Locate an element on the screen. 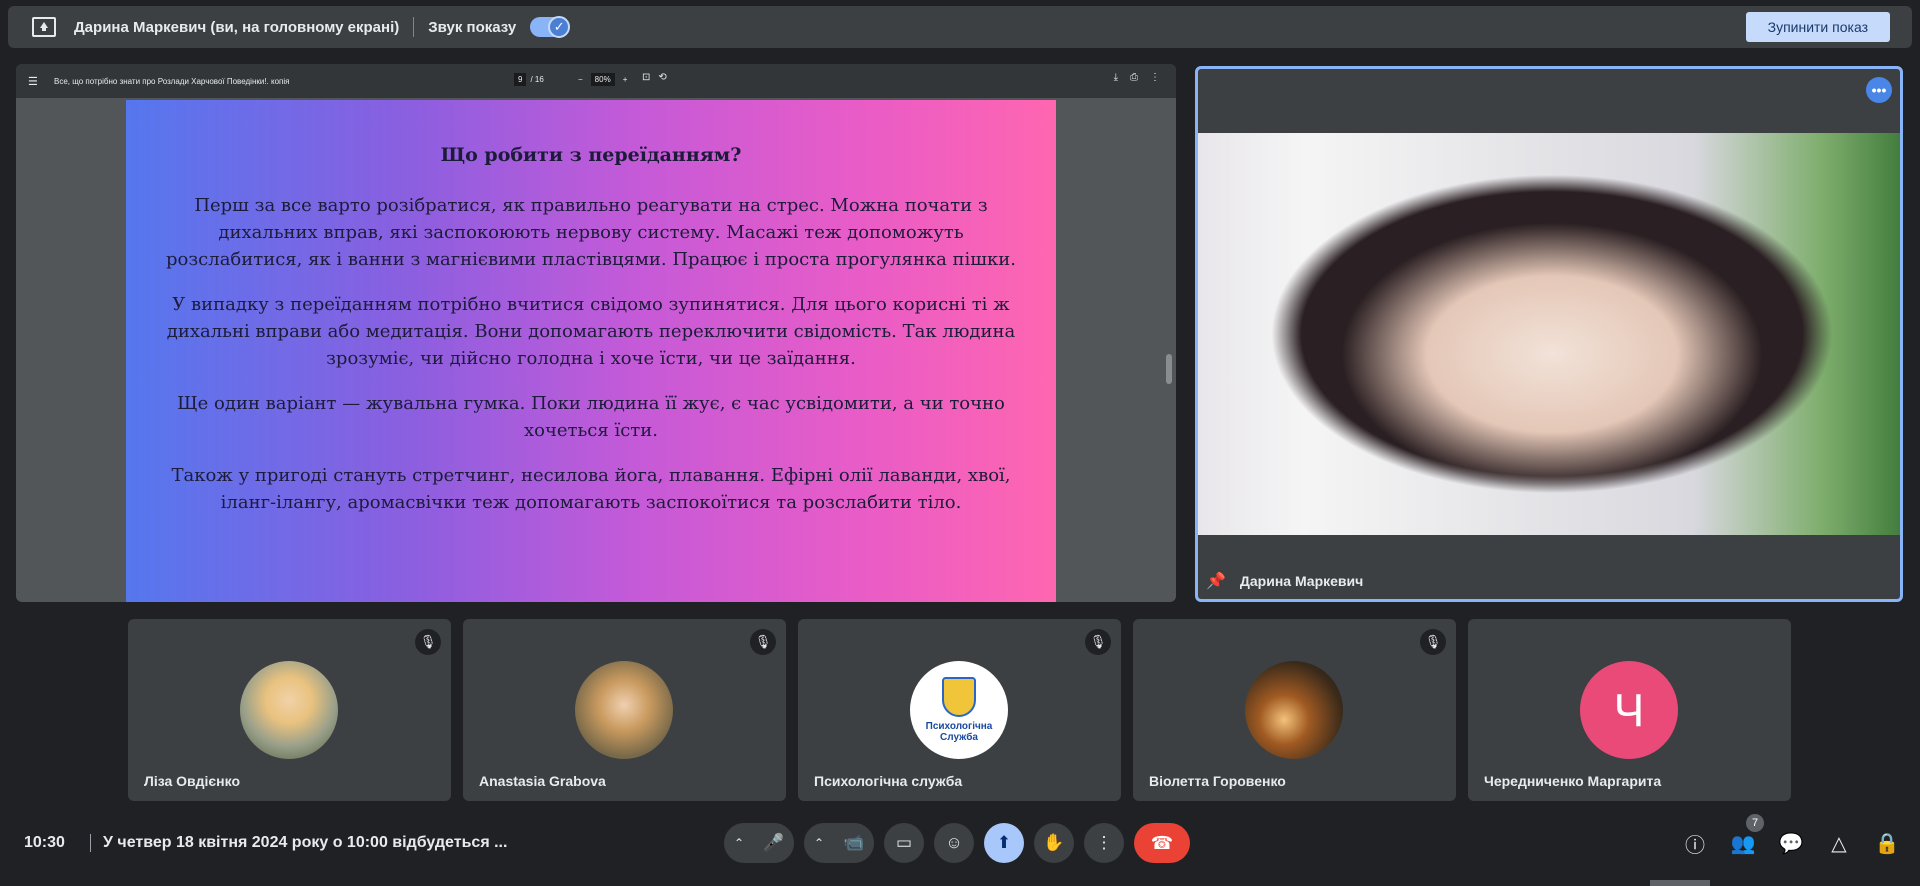 The image size is (1920, 886). participant-tile: 🎙 Anastasia Grabova is located at coordinates (624, 710).